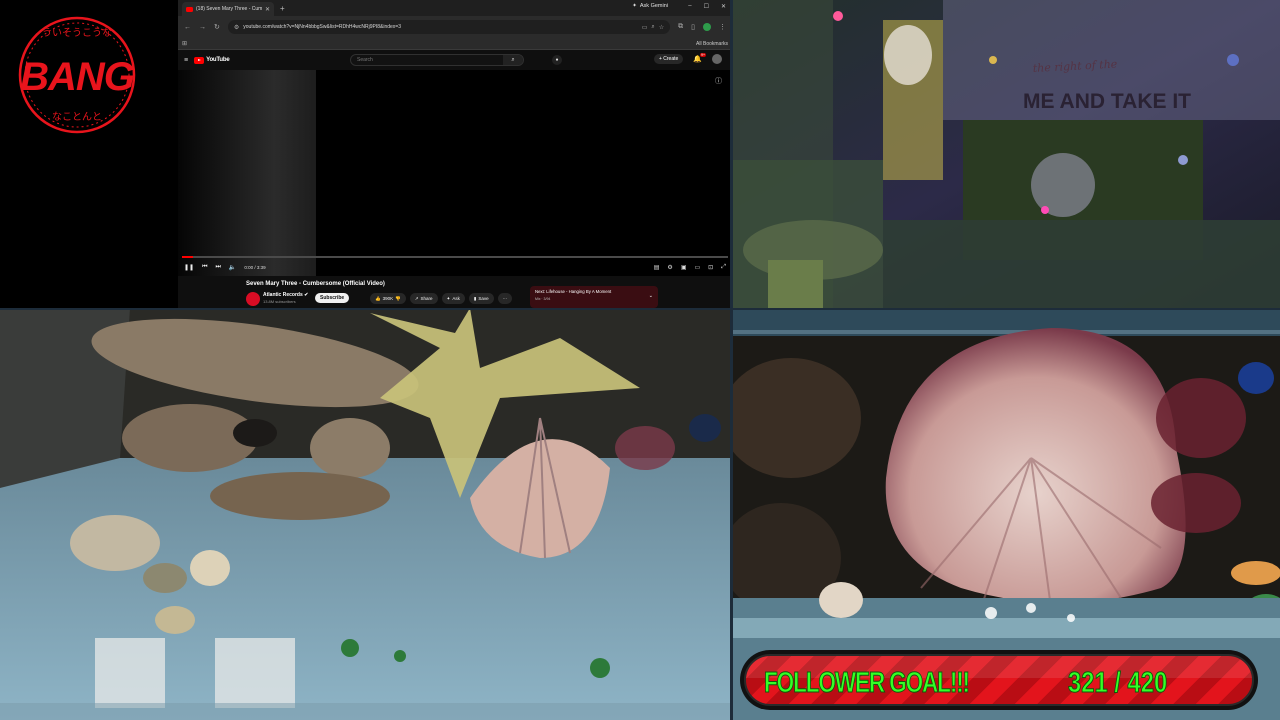 This screenshot has width=1280, height=720. Describe the element at coordinates (513, 60) in the screenshot. I see `search-icon: ⌕` at that location.